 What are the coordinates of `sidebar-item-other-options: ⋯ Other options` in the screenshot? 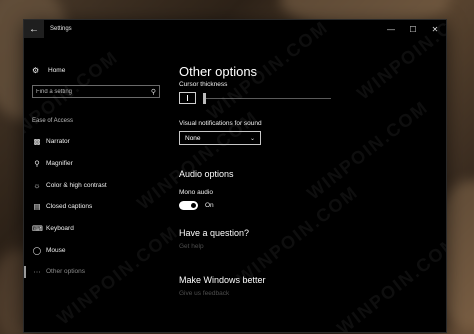 It's located at (97, 272).